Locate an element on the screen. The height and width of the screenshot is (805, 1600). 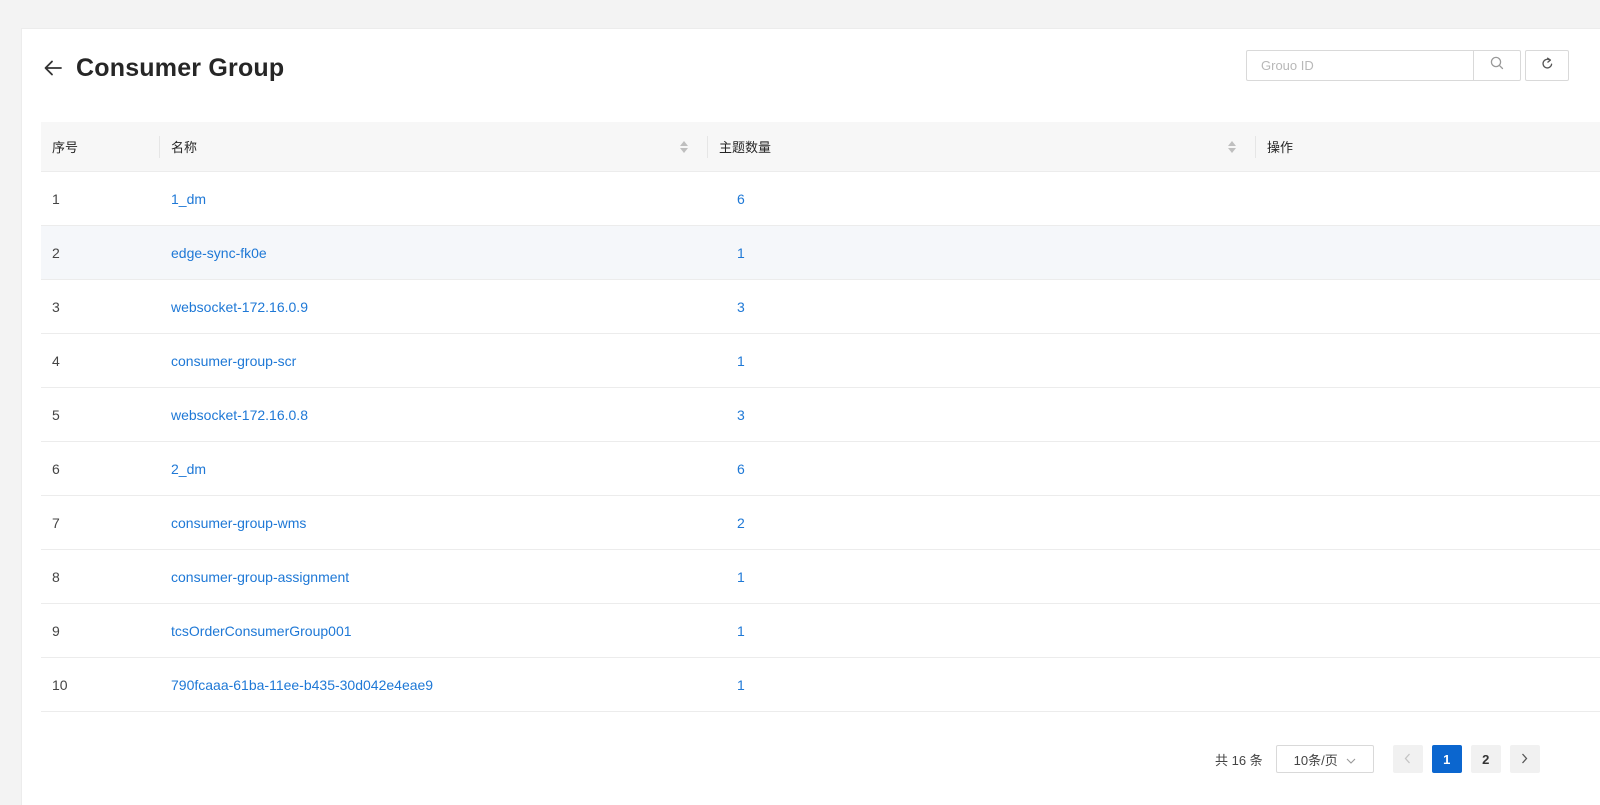
column-header-actions: 操作 is located at coordinates (1280, 147).